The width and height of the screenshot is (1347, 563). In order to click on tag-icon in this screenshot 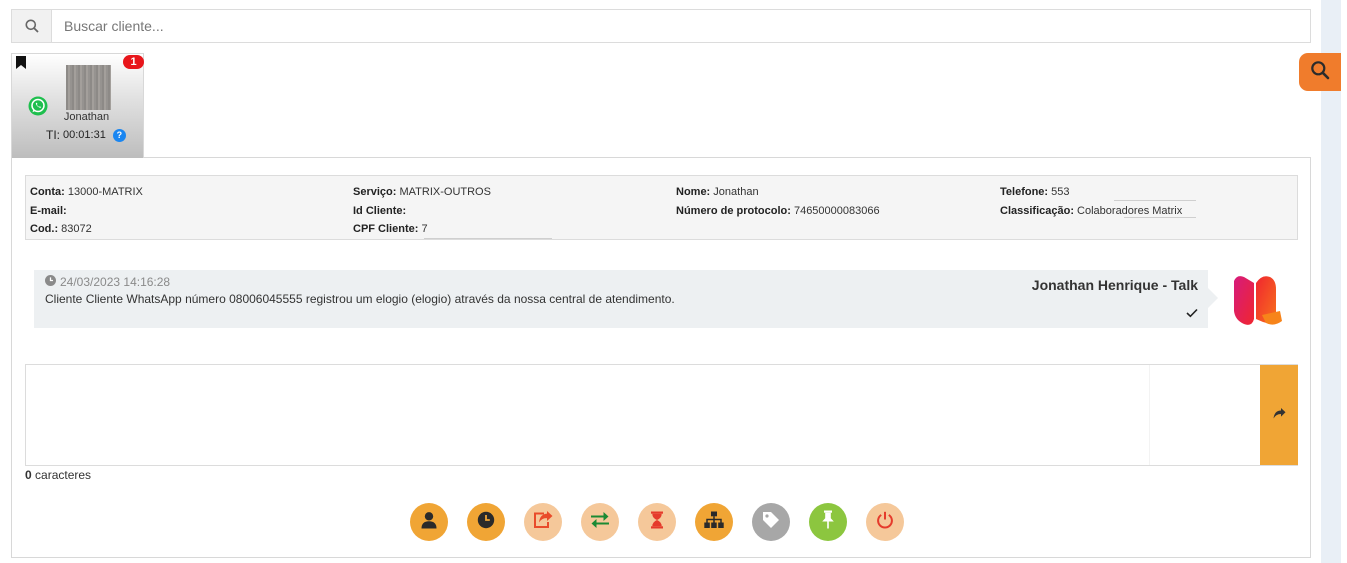, I will do `click(771, 522)`.